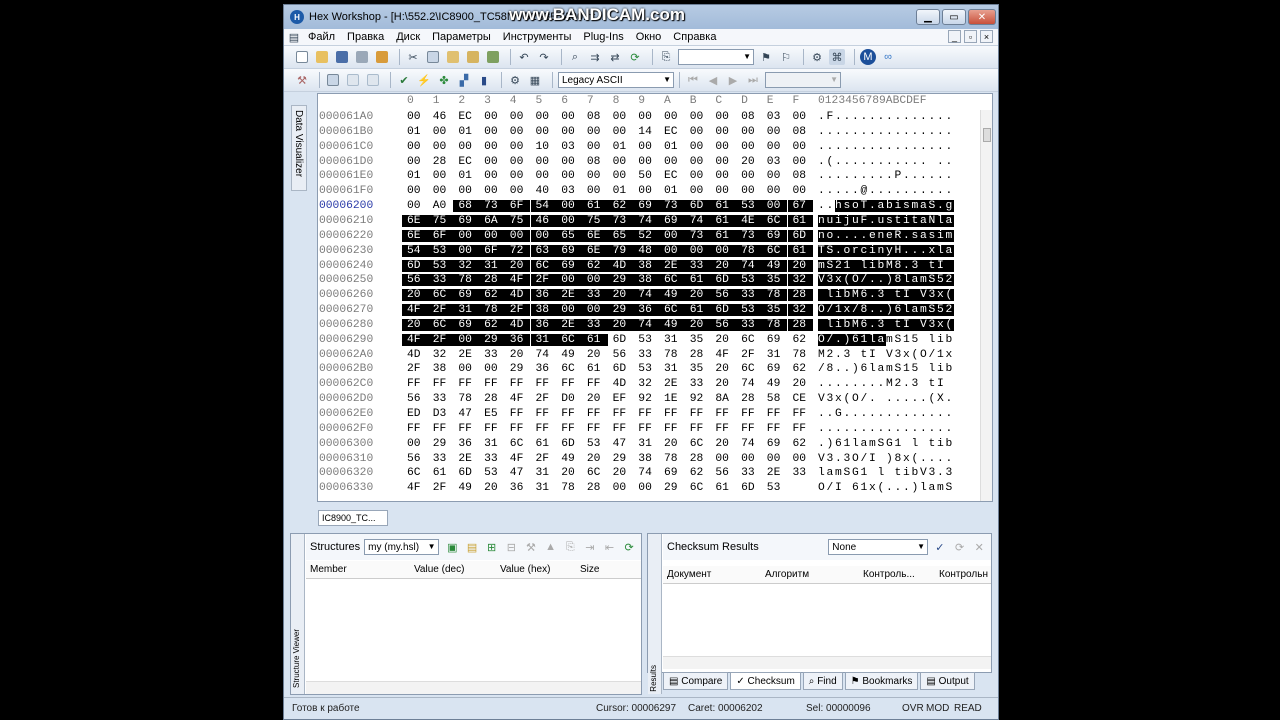 The height and width of the screenshot is (720, 1280). I want to click on copy-hex-icon, so click(333, 80).